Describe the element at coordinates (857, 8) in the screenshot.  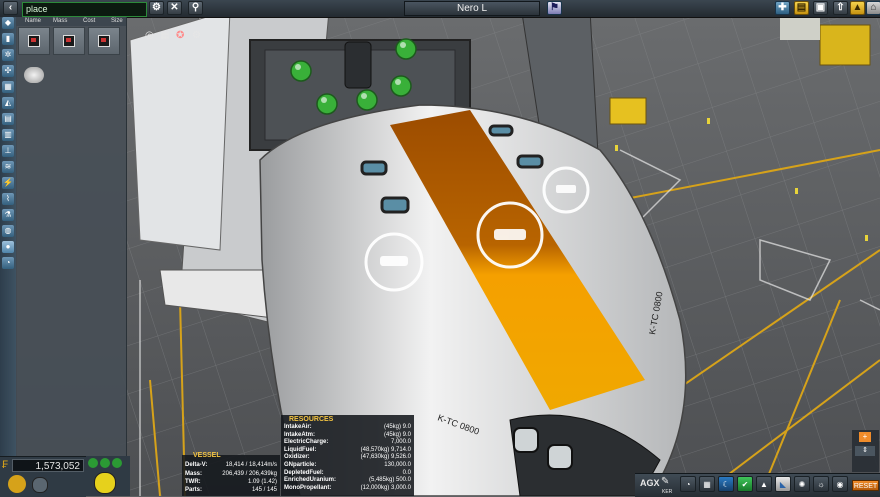
I see `launchpad-icon: ▲` at that location.